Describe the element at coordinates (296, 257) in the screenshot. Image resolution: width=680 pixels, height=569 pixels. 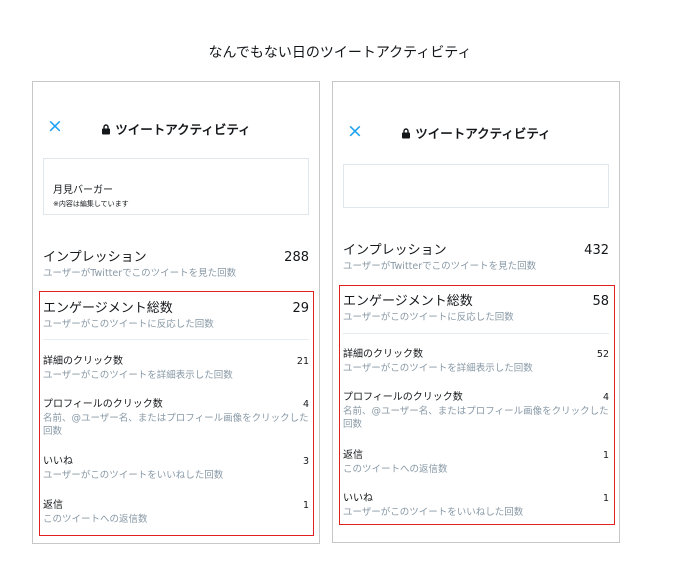
I see `metric-value: 288` at that location.